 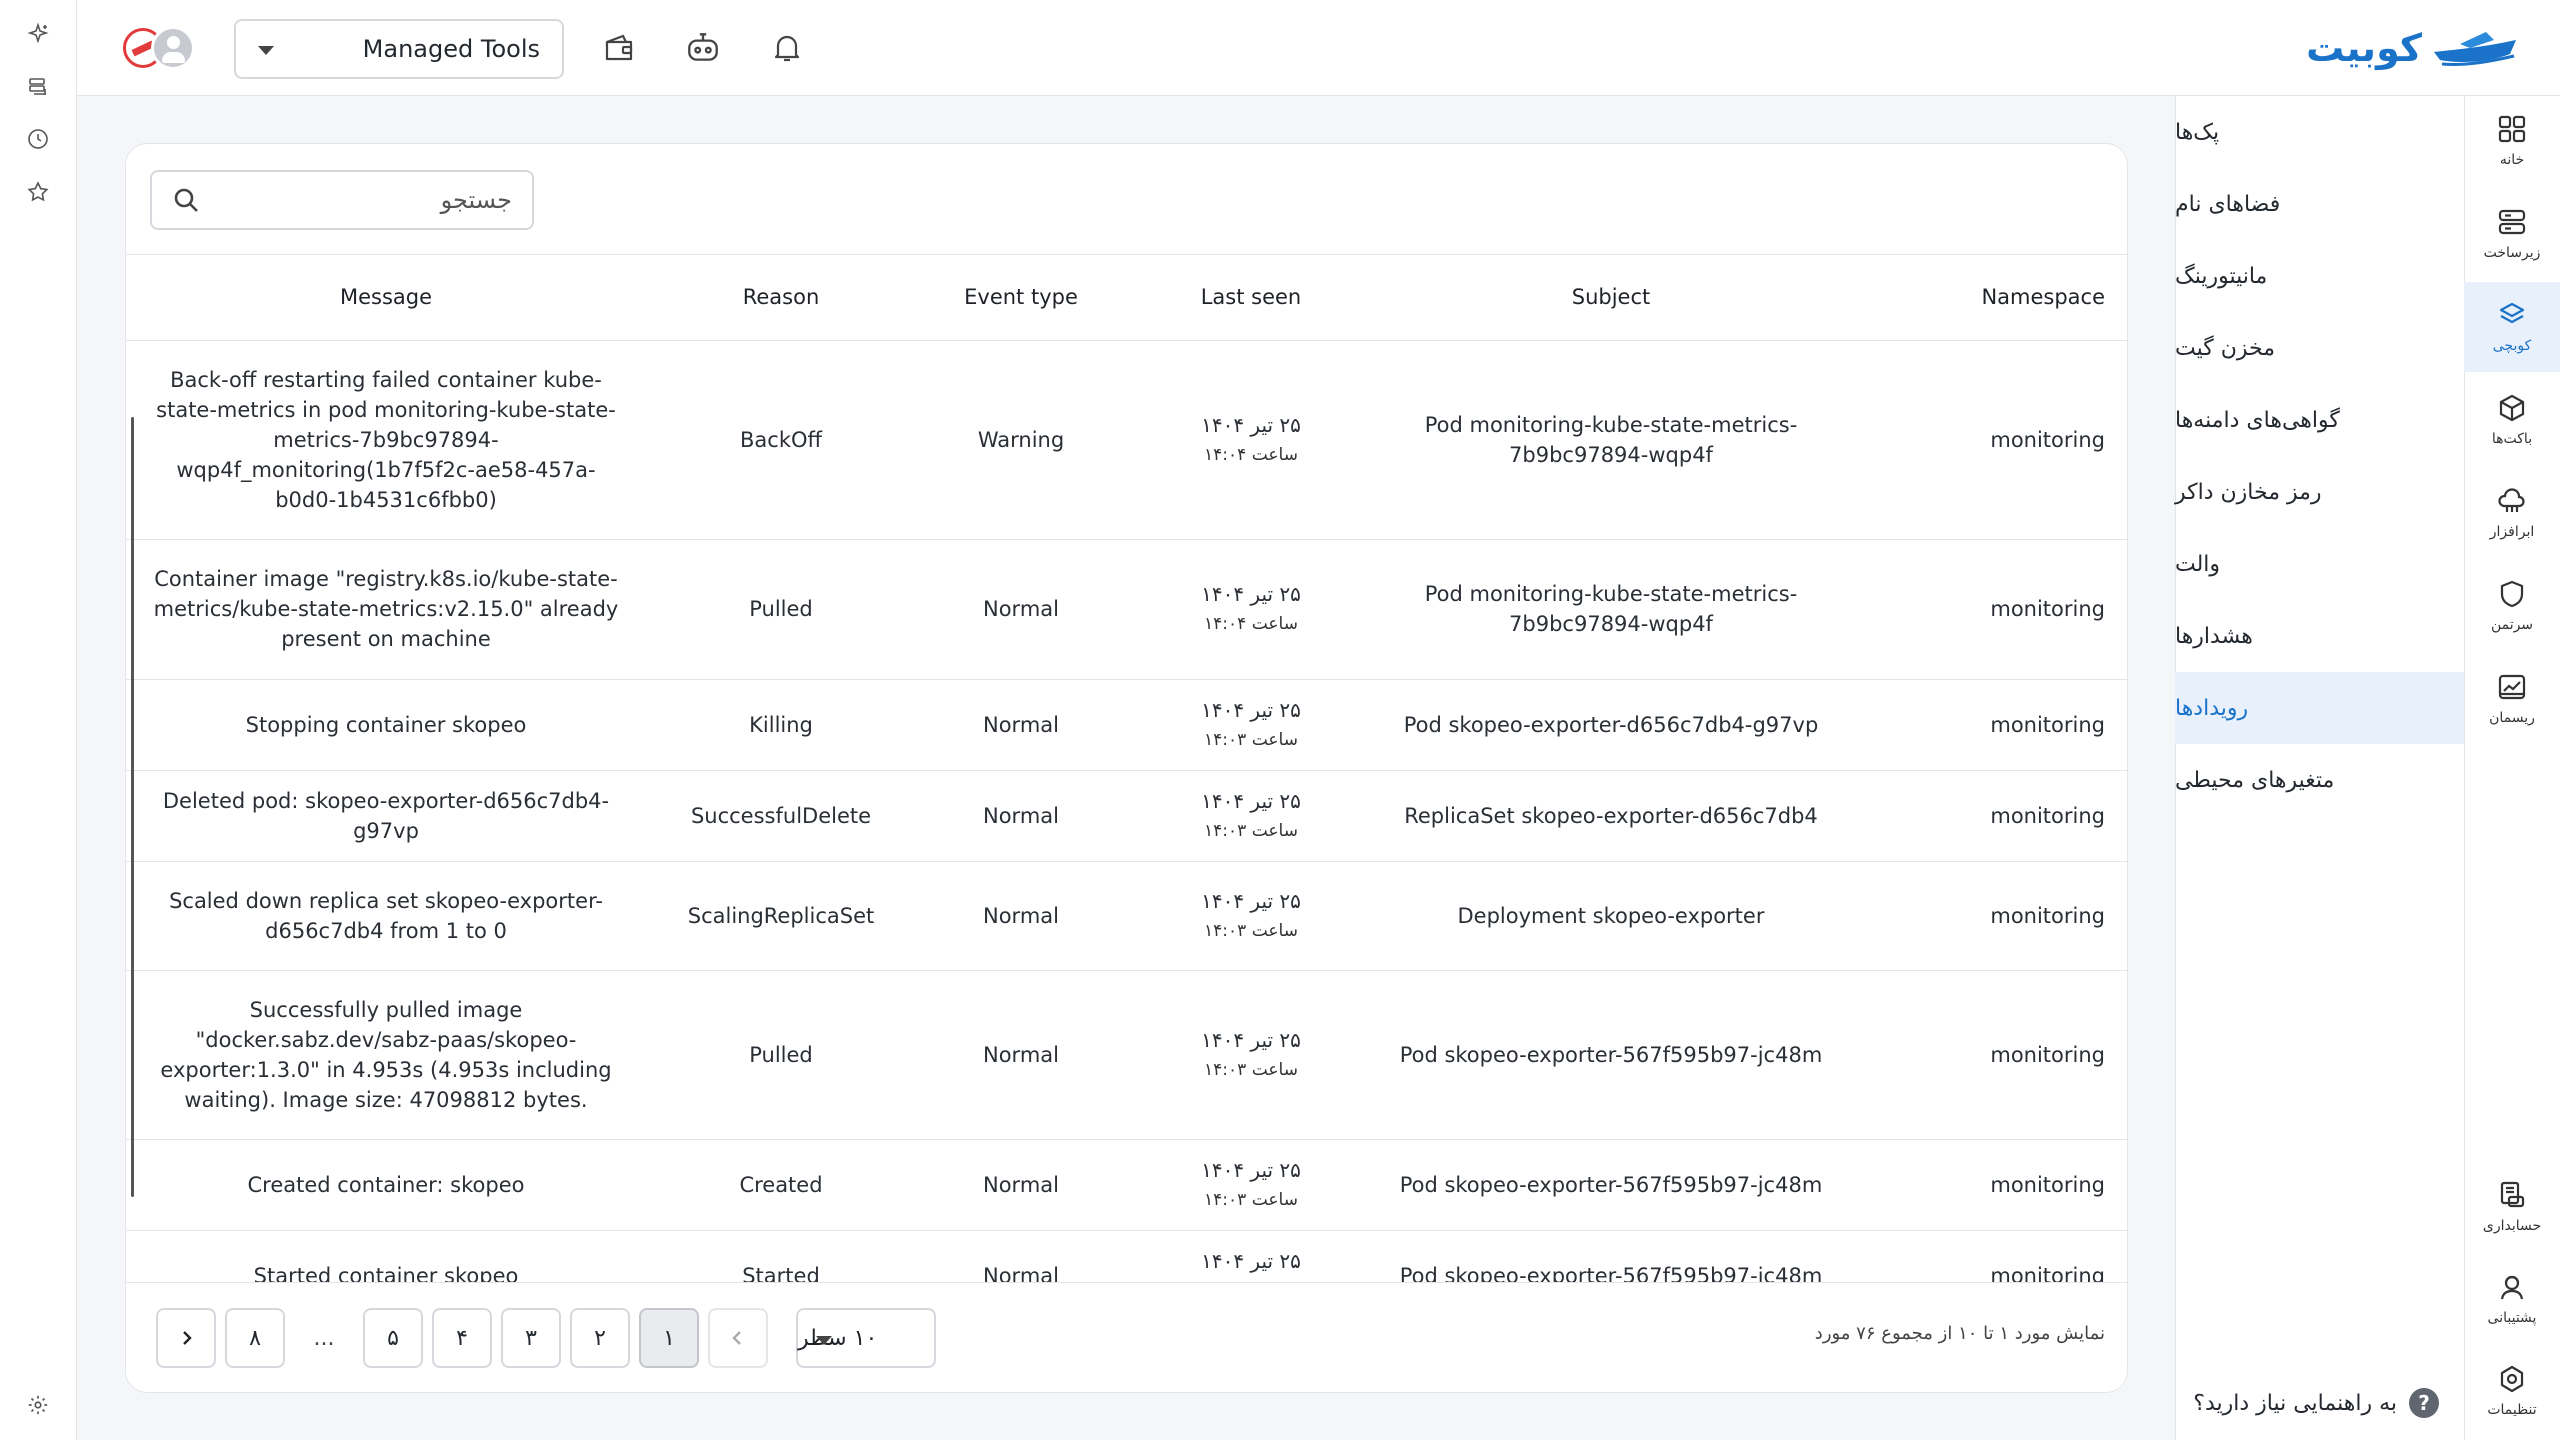 I want to click on chevron-right-icon, so click(x=187, y=1338).